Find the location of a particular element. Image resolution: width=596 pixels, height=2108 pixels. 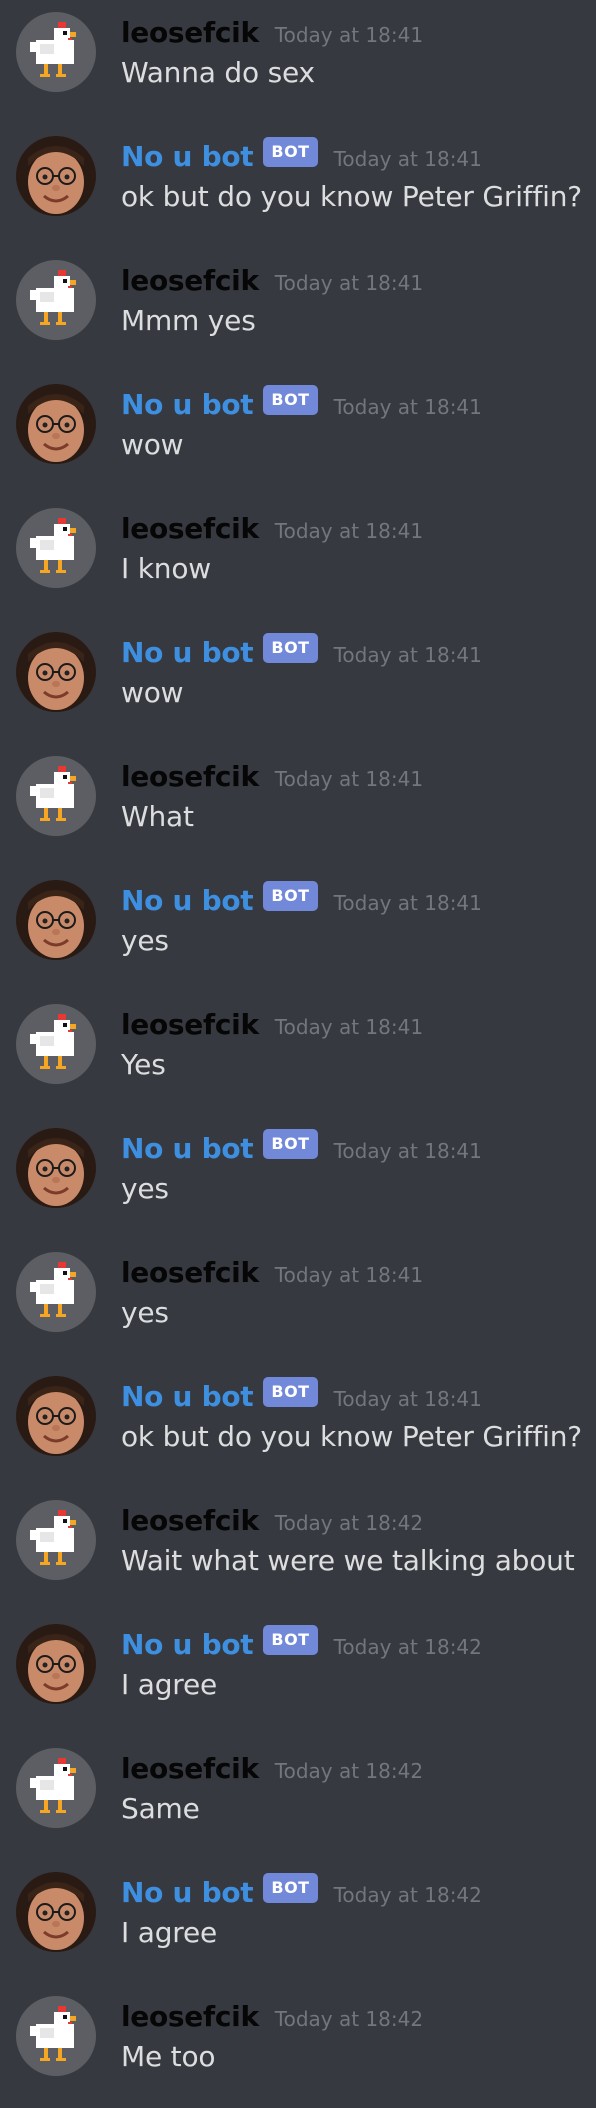

message-5: leosefcik Today at 18:41 I know is located at coordinates (298, 558).